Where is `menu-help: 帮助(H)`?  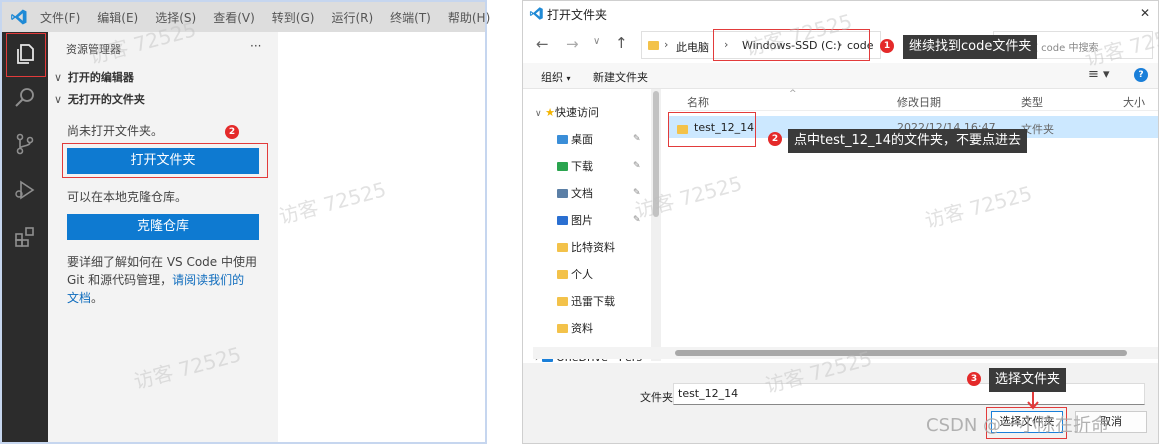 menu-help: 帮助(H) is located at coordinates (469, 17).